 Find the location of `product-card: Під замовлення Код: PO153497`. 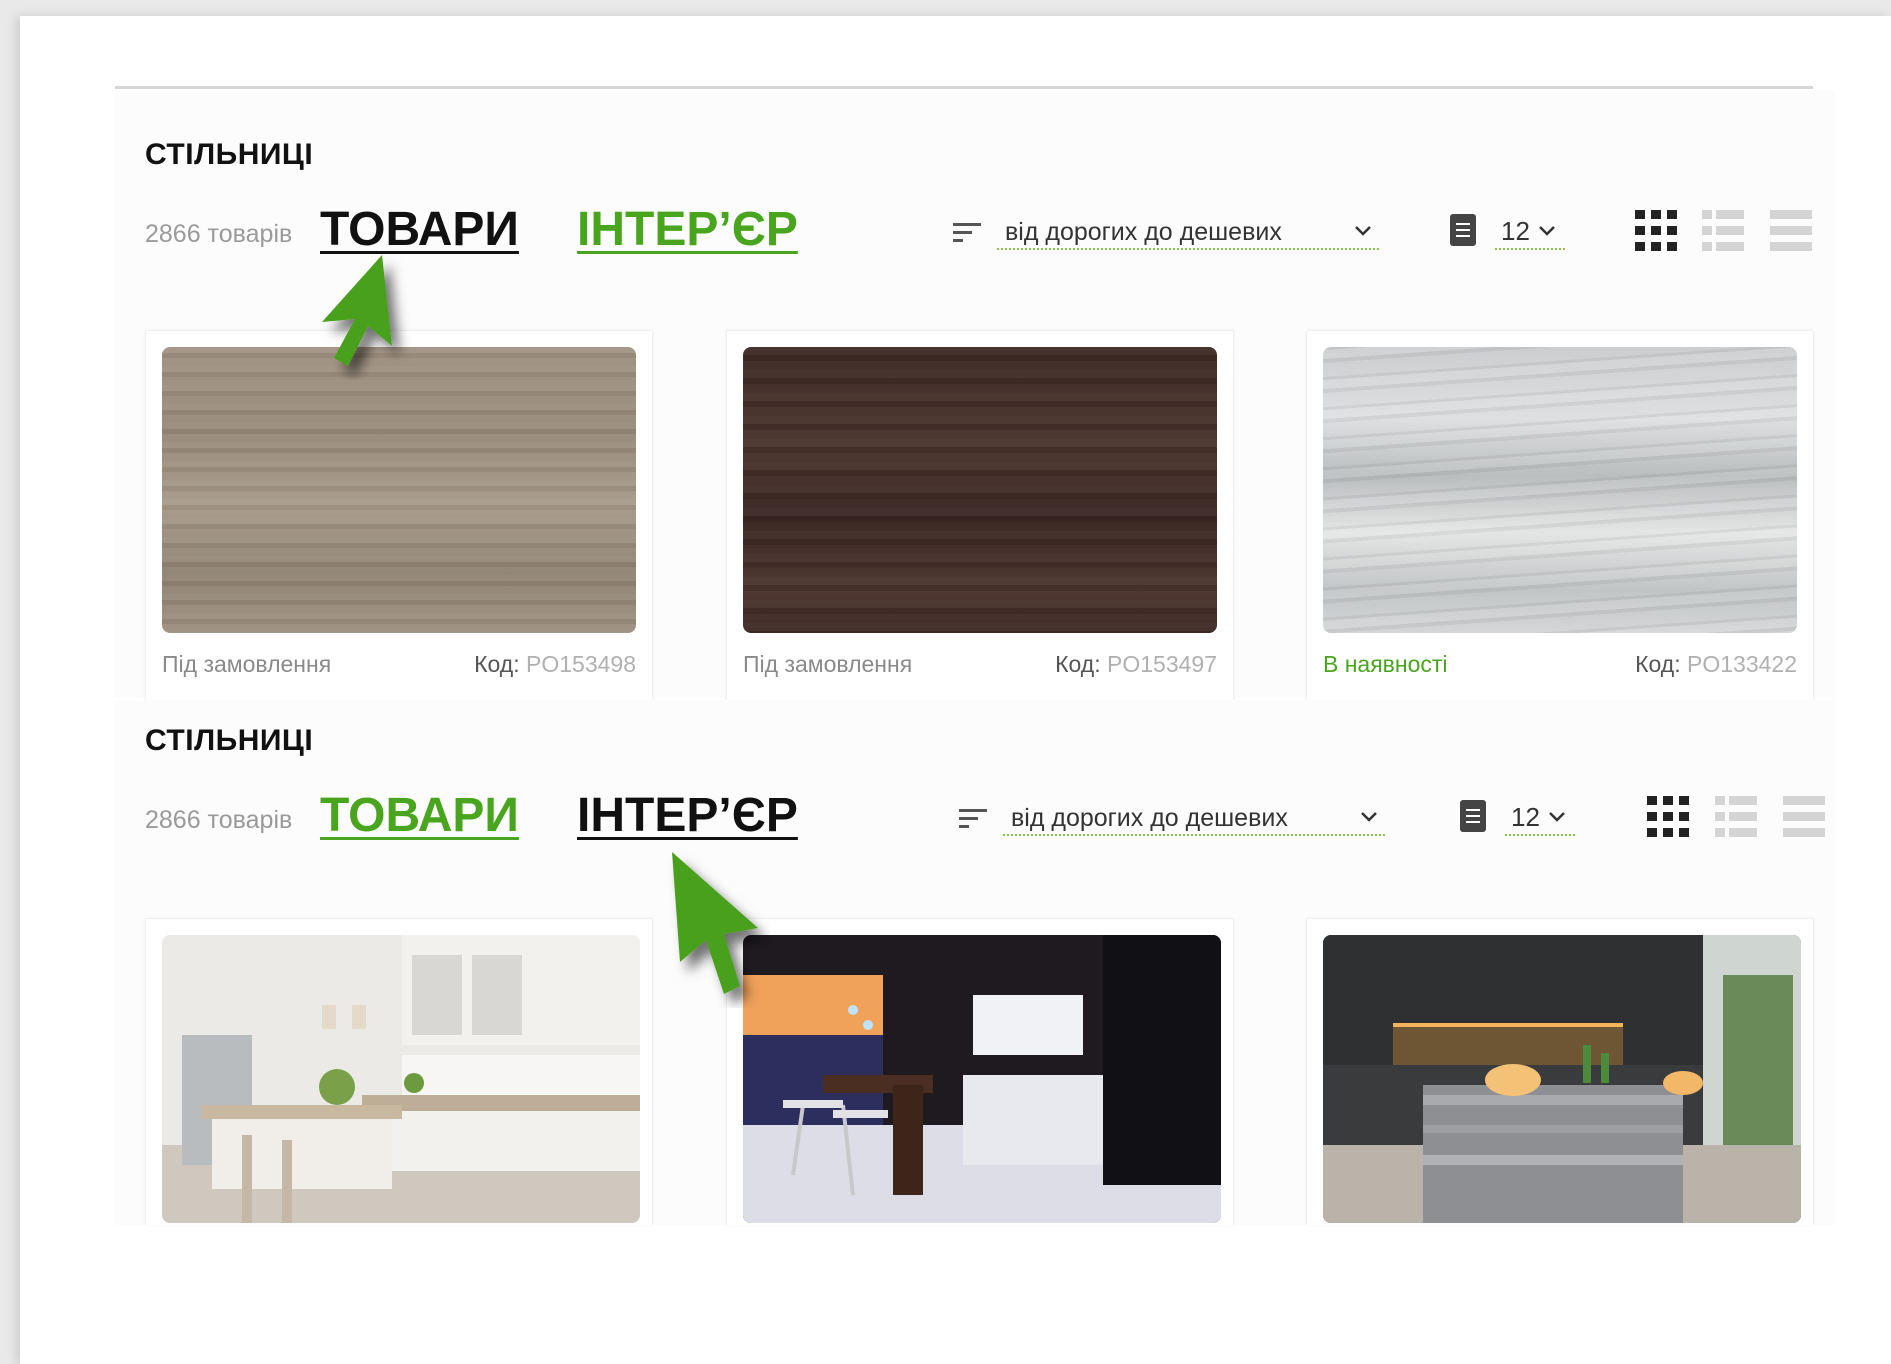

product-card: Під замовлення Код: PO153497 is located at coordinates (980, 520).